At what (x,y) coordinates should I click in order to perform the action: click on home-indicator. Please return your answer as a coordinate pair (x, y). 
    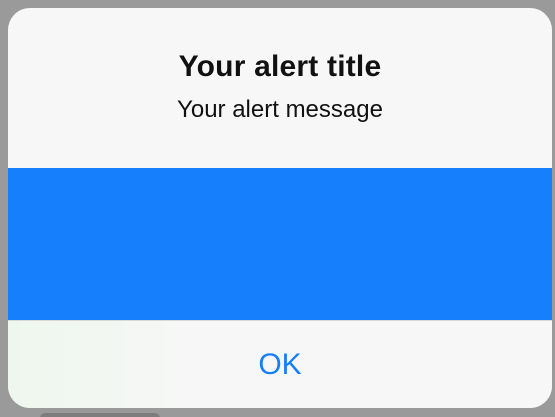
    Looking at the image, I should click on (100, 415).